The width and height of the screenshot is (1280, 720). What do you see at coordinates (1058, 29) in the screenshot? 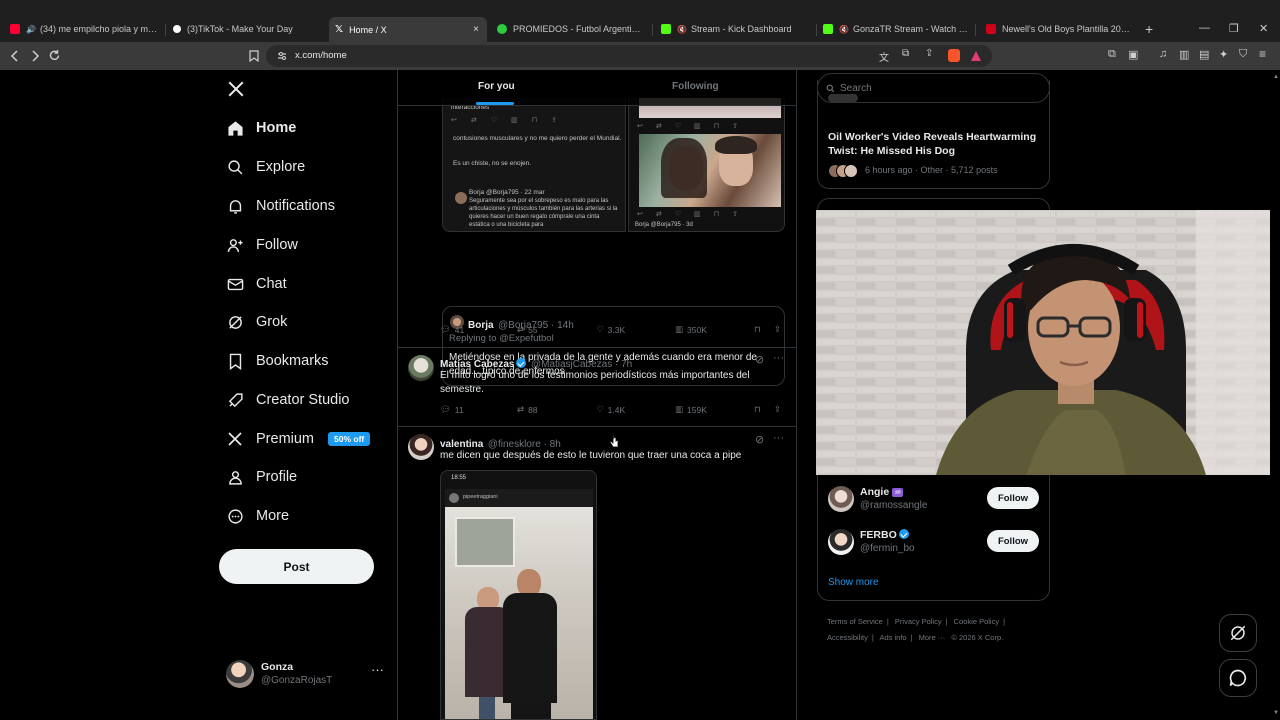
I see `browser-tab: Newell's Old Boys Plantilla 2013-14` at bounding box center [1058, 29].